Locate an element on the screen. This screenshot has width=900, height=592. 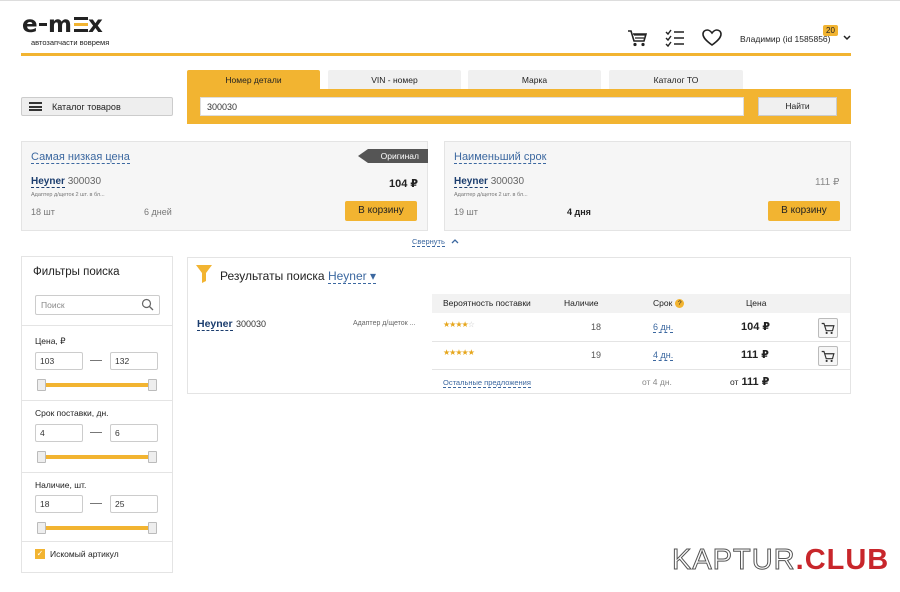
results-header-spacer is located at coordinates (310, 303).